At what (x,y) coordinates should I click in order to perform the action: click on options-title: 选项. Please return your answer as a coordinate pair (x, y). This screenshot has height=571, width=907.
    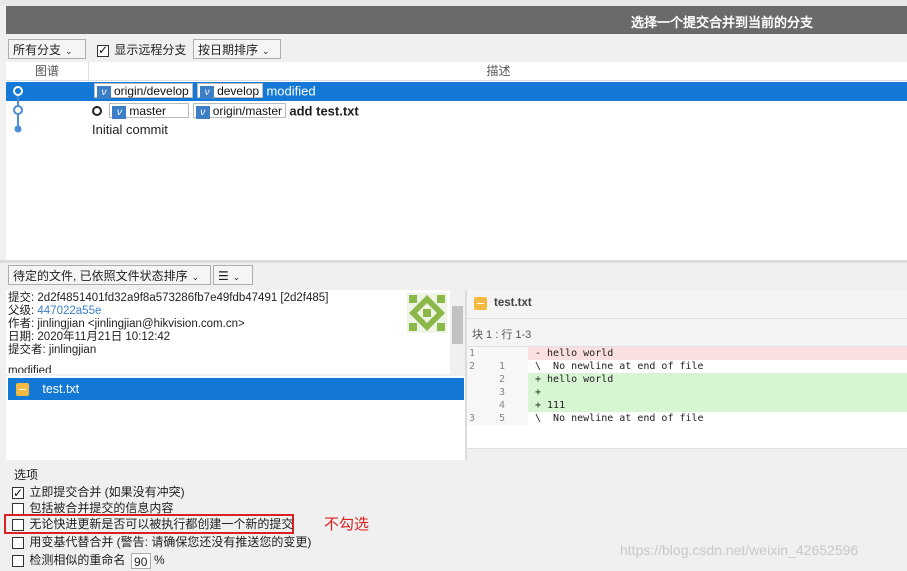
    Looking at the image, I should click on (26, 475).